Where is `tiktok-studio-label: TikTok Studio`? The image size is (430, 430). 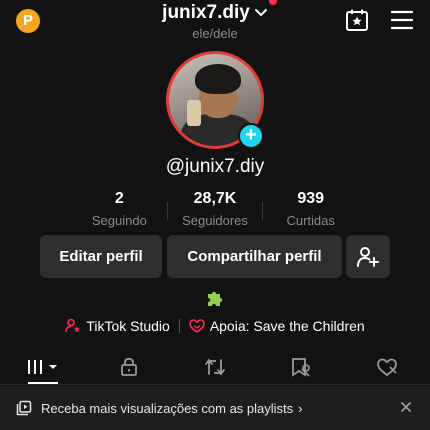 tiktok-studio-label: TikTok Studio is located at coordinates (128, 326).